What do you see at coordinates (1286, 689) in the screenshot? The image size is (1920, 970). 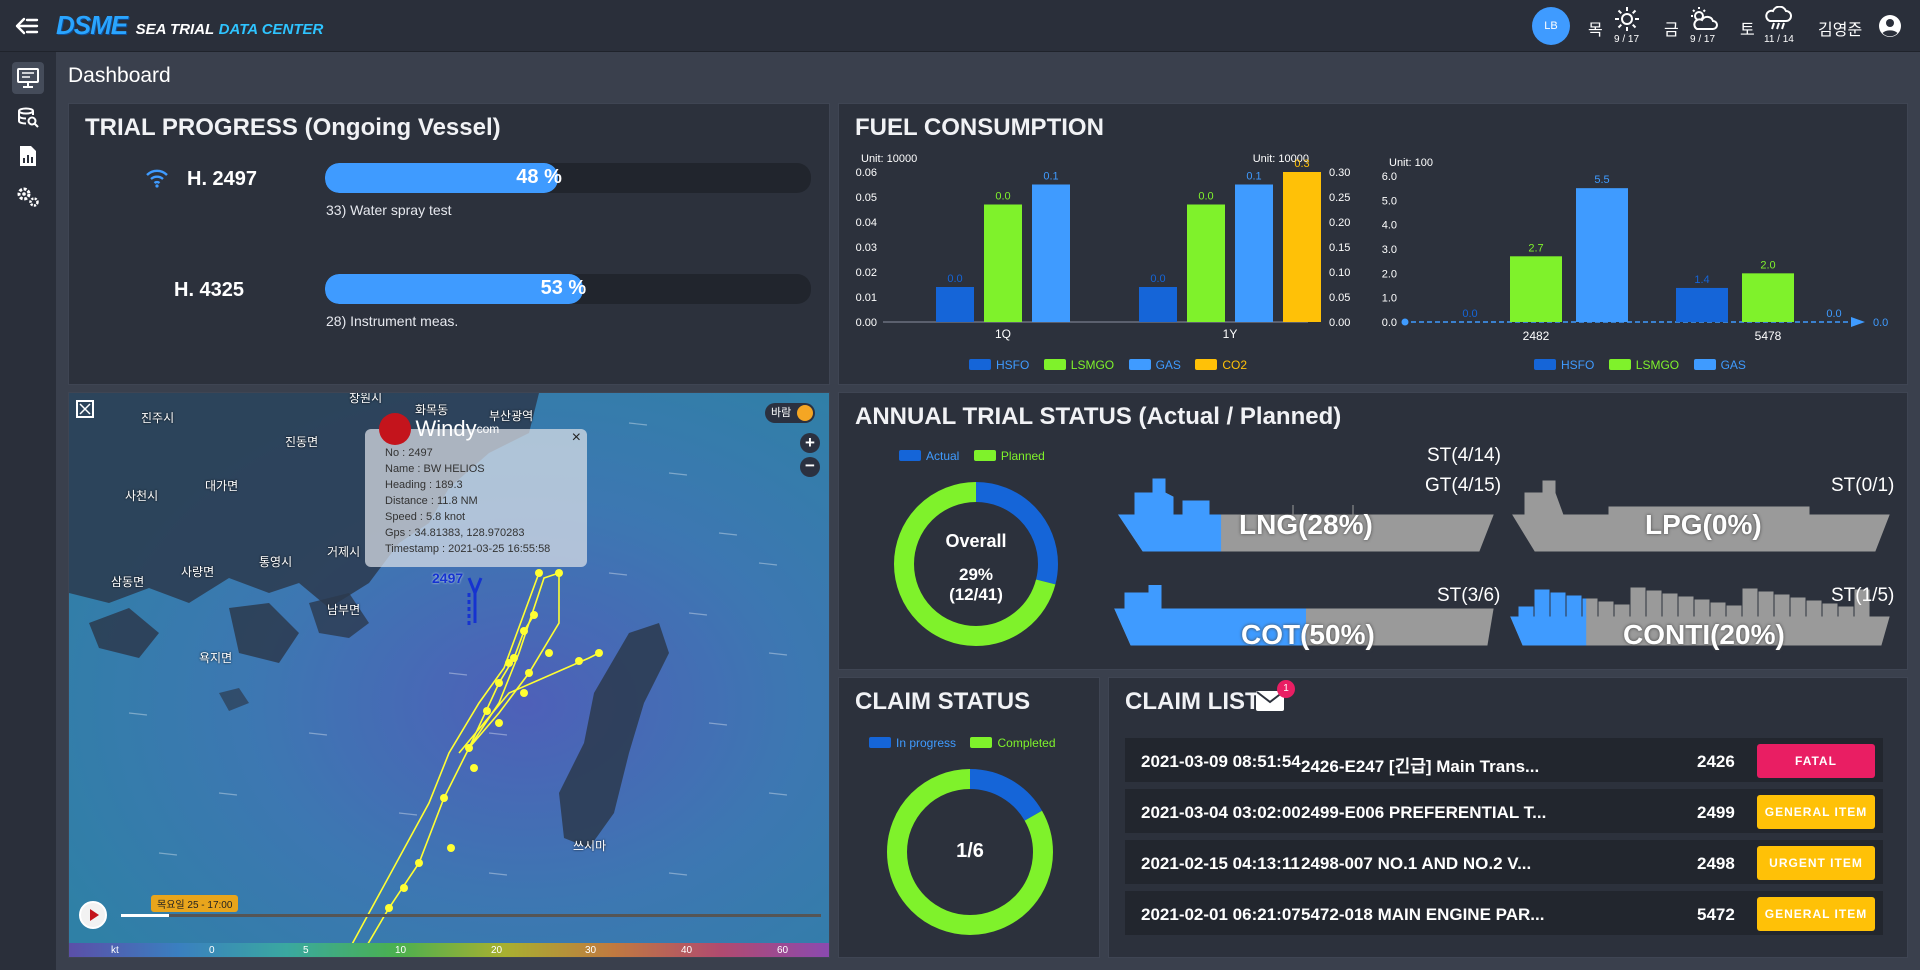 I see `notification-badge: 1` at bounding box center [1286, 689].